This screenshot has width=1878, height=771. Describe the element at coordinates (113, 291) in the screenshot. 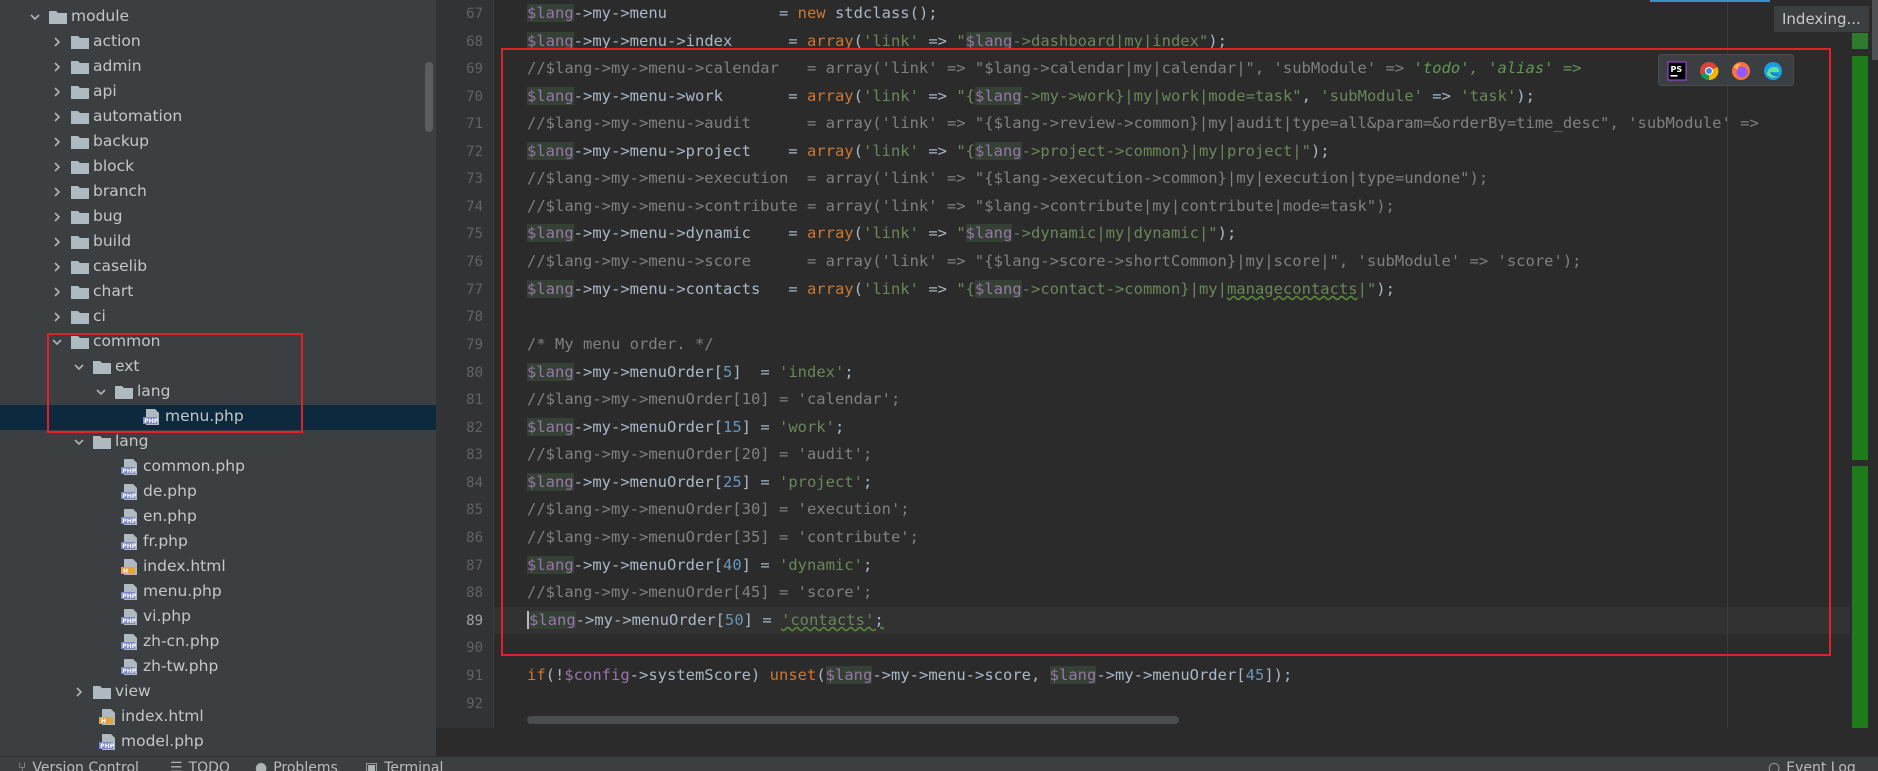

I see `tree-item-label: chart` at that location.